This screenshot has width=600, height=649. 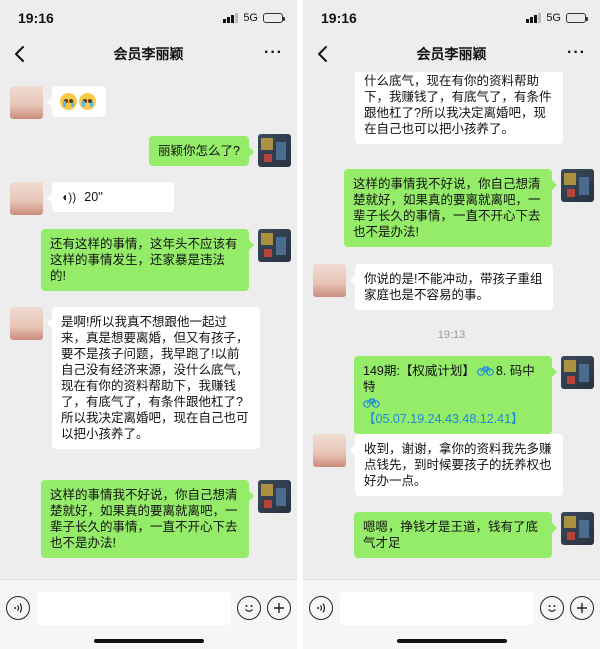 What do you see at coordinates (455, 535) in the screenshot?
I see `message-bubble: 嗯嗯，挣钱才是王道，钱有了底气才足` at bounding box center [455, 535].